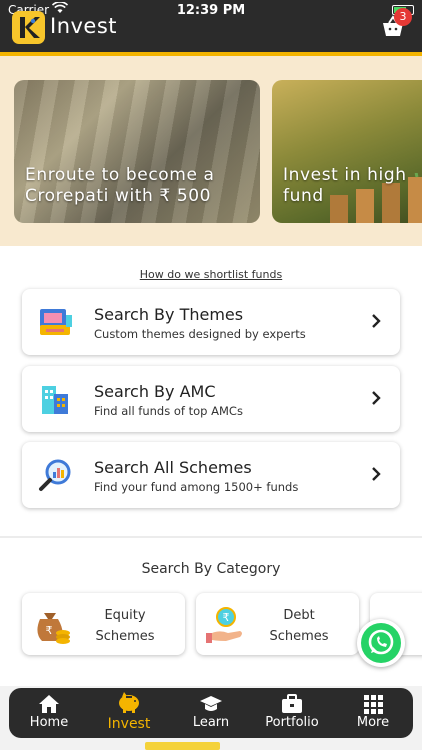  Describe the element at coordinates (169, 314) in the screenshot. I see `card-title: Search By Themes` at that location.